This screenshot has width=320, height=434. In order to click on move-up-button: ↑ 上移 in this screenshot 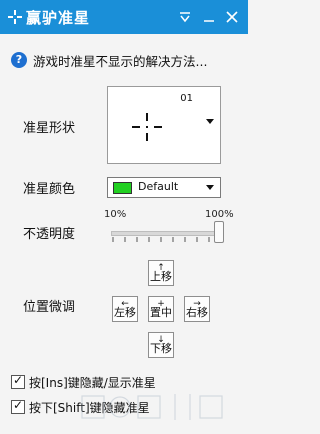, I will do `click(161, 273)`.